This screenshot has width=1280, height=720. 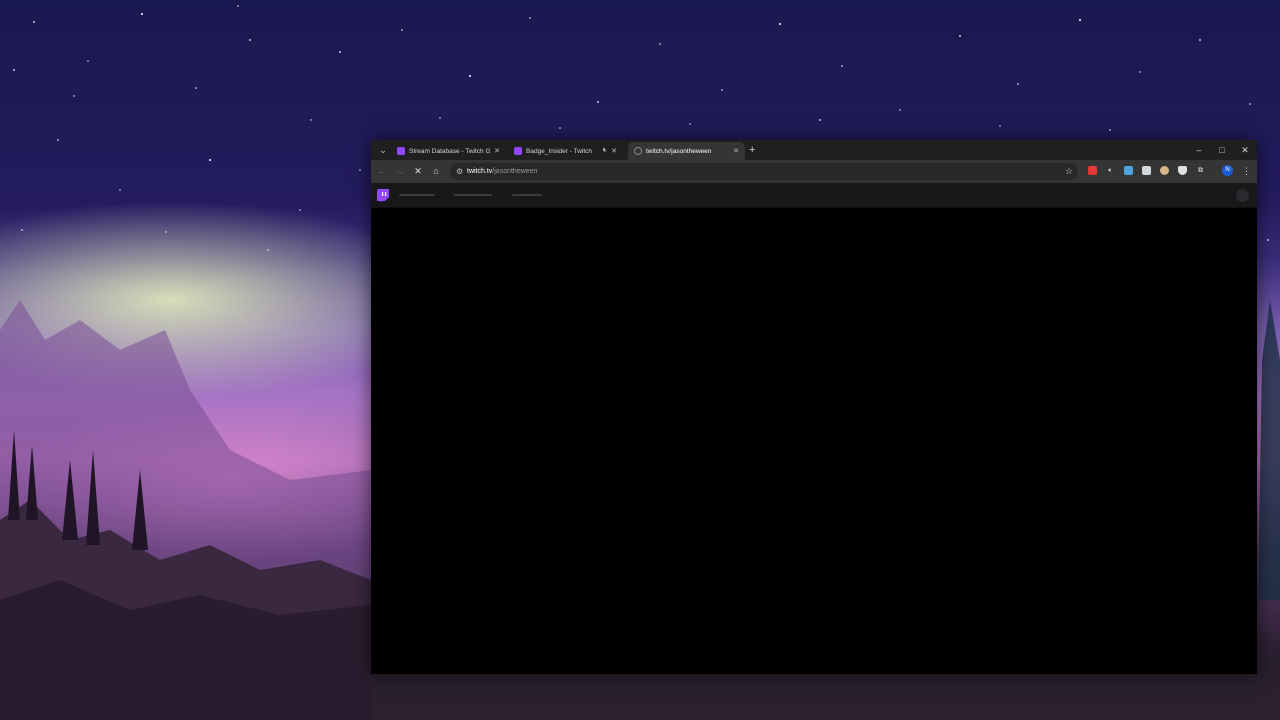 I want to click on back-button: ←, so click(x=382, y=171).